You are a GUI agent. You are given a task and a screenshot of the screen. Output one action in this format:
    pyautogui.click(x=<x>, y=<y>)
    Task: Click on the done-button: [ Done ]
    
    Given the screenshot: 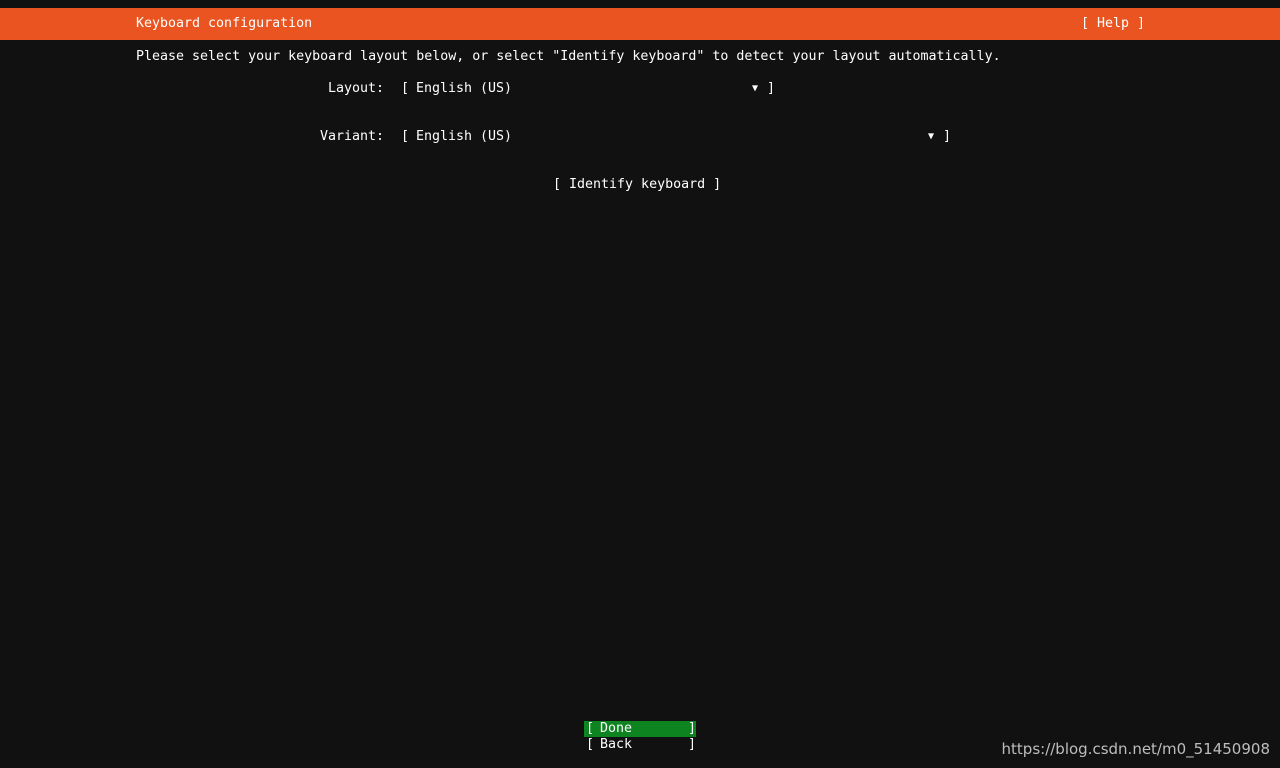 What is the action you would take?
    pyautogui.click(x=640, y=729)
    